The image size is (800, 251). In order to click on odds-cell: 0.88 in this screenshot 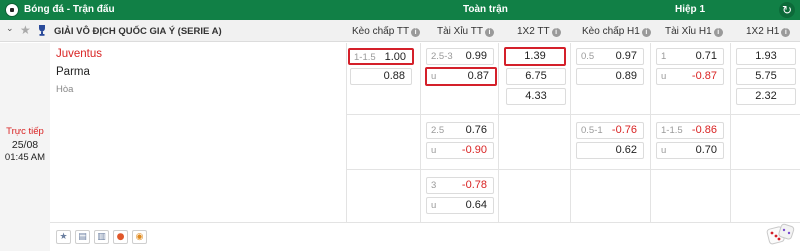, I will do `click(381, 76)`.